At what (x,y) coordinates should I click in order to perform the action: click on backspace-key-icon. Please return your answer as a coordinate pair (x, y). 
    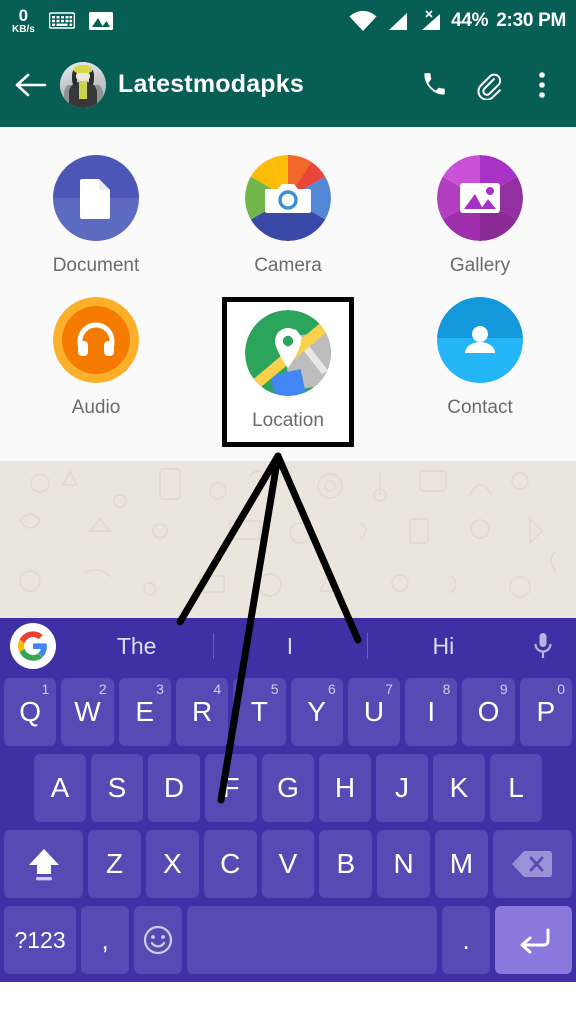
    Looking at the image, I should click on (532, 864).